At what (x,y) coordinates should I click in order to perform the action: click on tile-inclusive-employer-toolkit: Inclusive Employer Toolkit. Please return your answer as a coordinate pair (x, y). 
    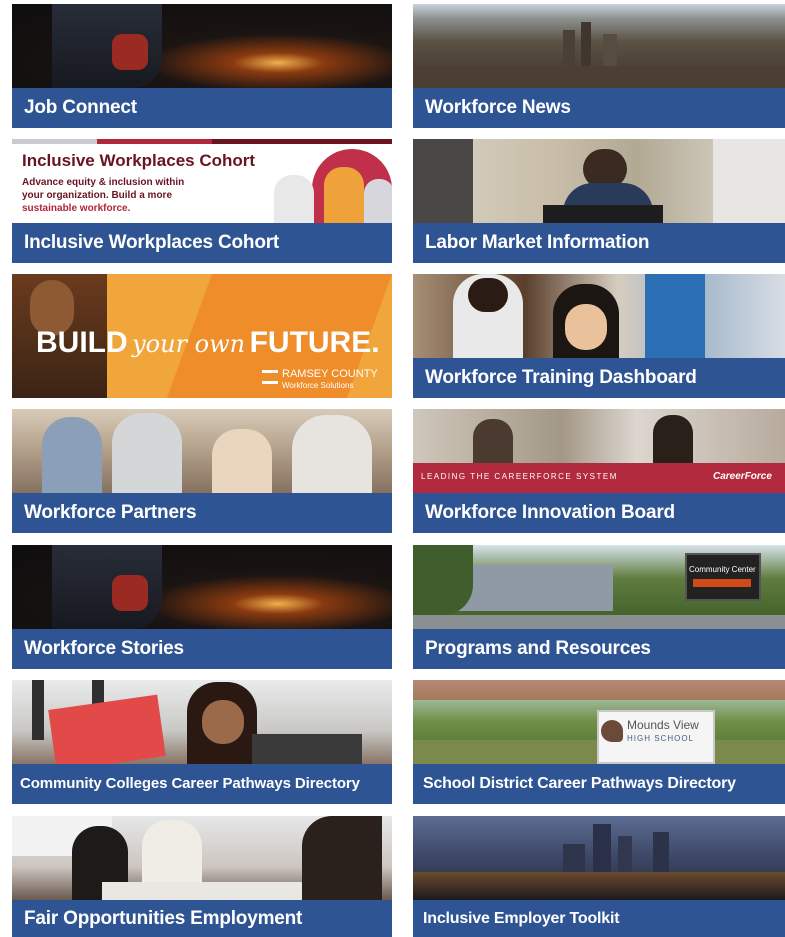
    Looking at the image, I should click on (599, 876).